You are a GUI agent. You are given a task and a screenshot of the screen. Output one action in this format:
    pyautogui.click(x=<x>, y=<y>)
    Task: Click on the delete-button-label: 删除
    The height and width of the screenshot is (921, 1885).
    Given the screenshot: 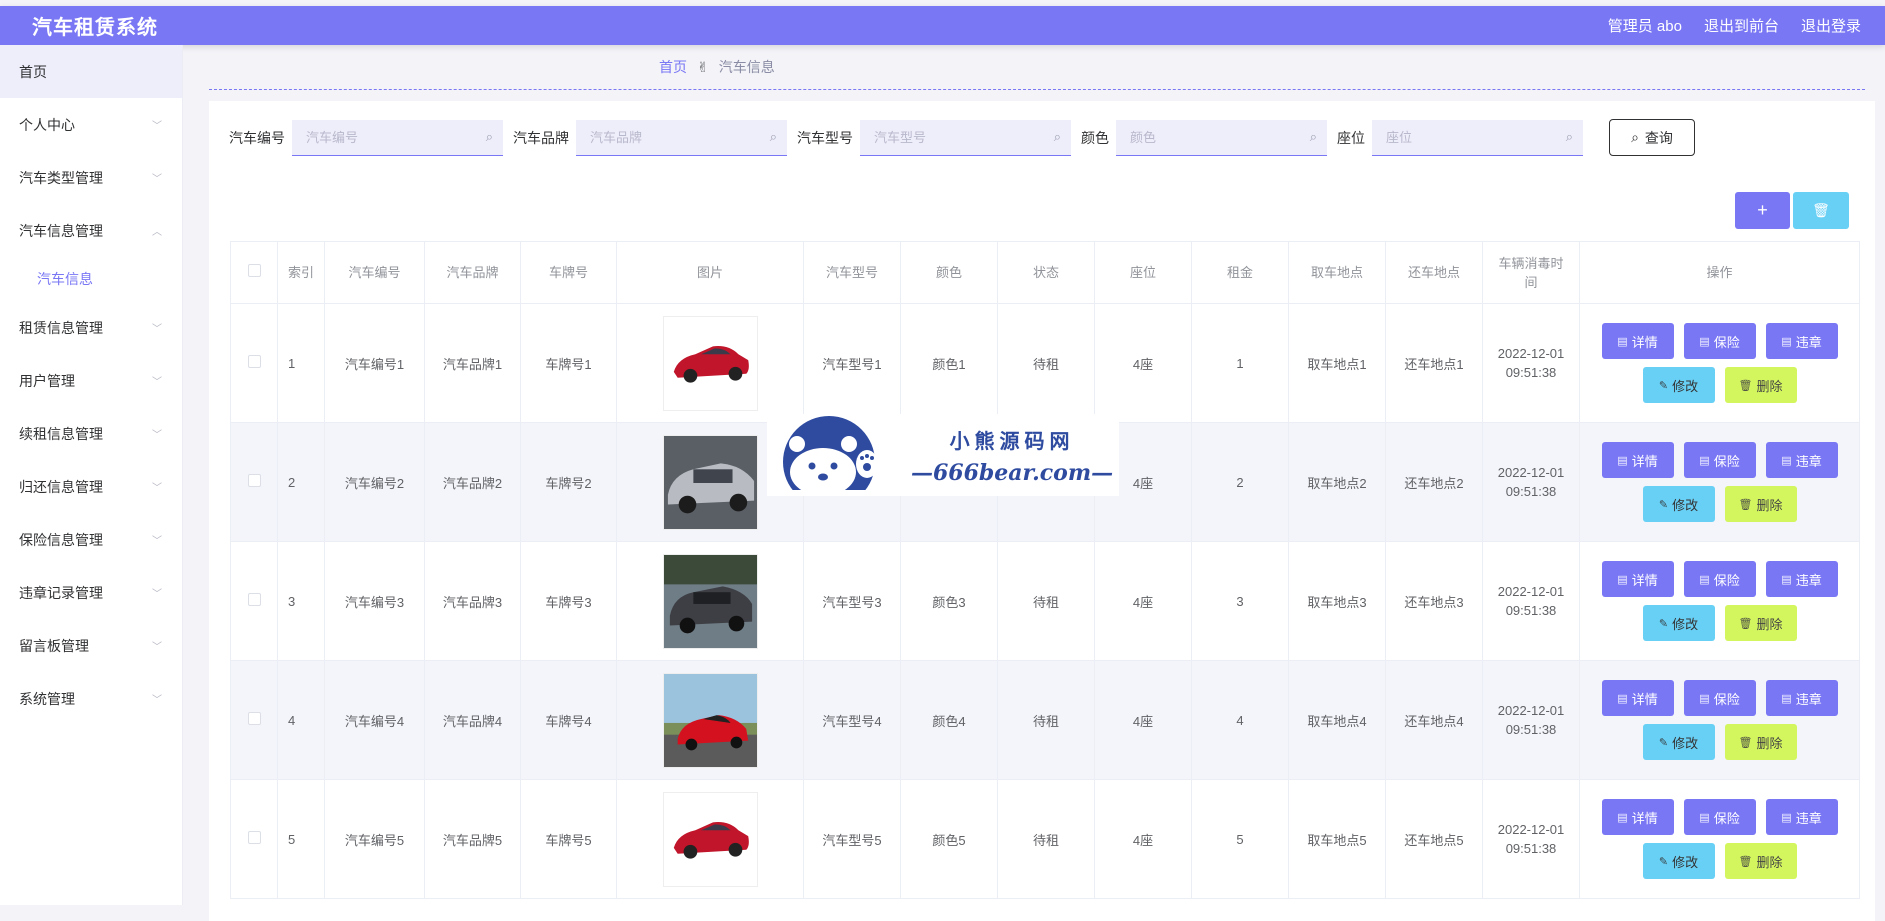 What is the action you would take?
    pyautogui.click(x=1769, y=505)
    